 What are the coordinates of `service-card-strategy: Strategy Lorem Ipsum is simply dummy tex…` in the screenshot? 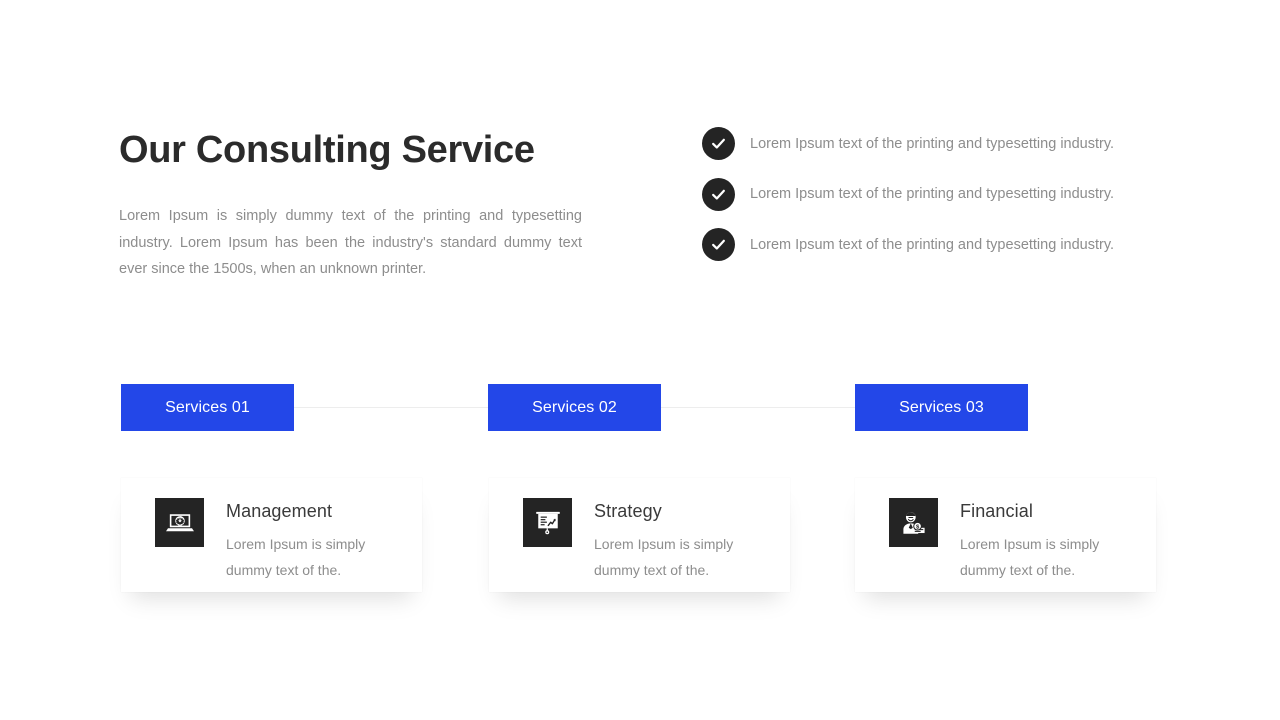 It's located at (639, 535).